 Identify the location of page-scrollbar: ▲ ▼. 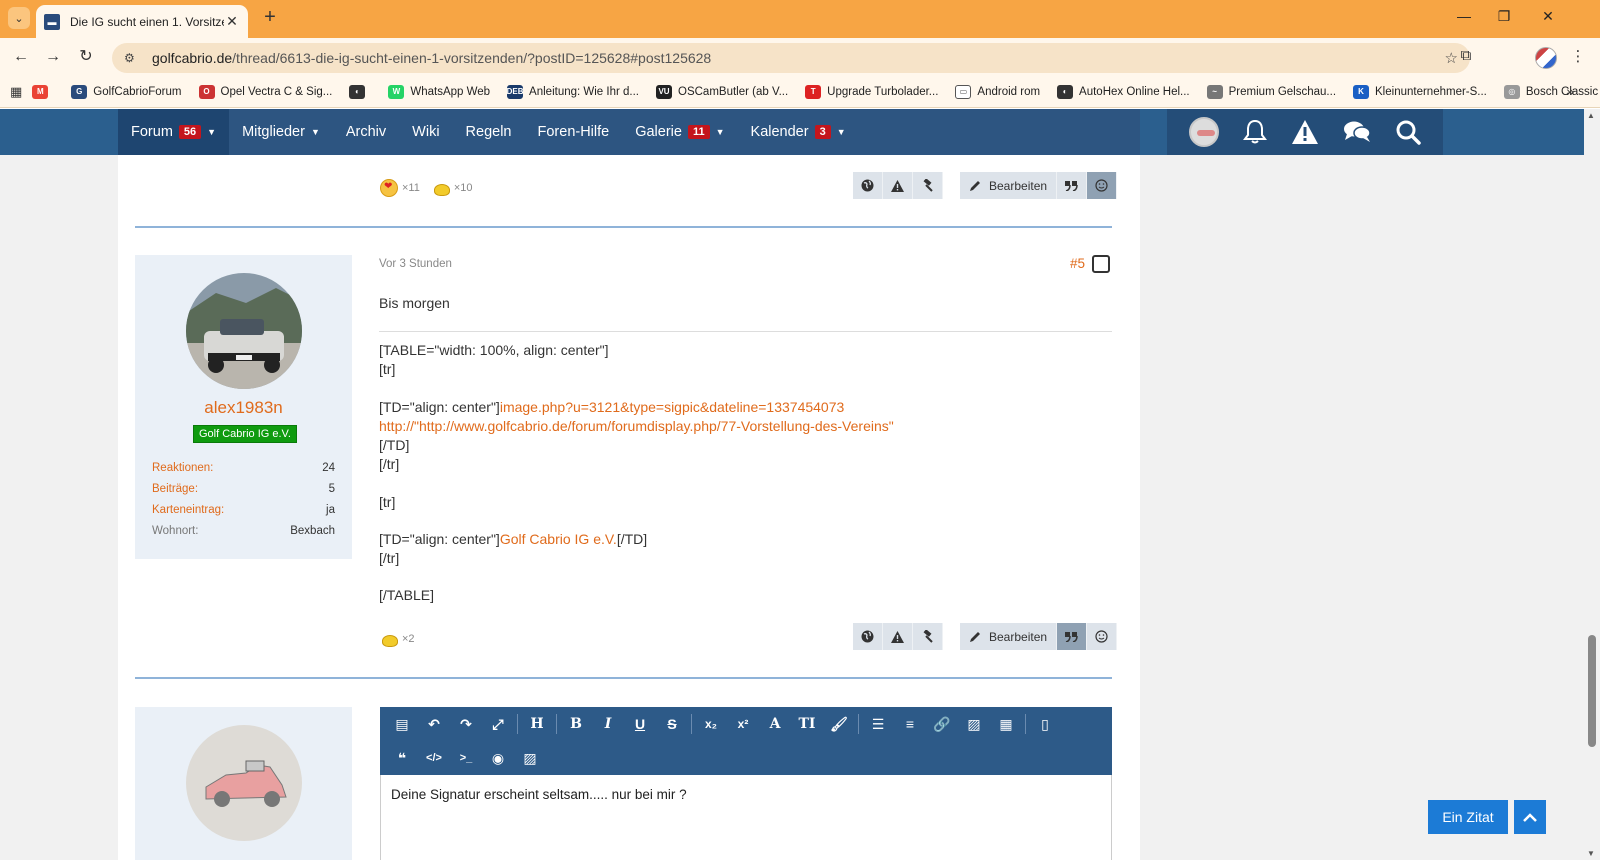
(1592, 484).